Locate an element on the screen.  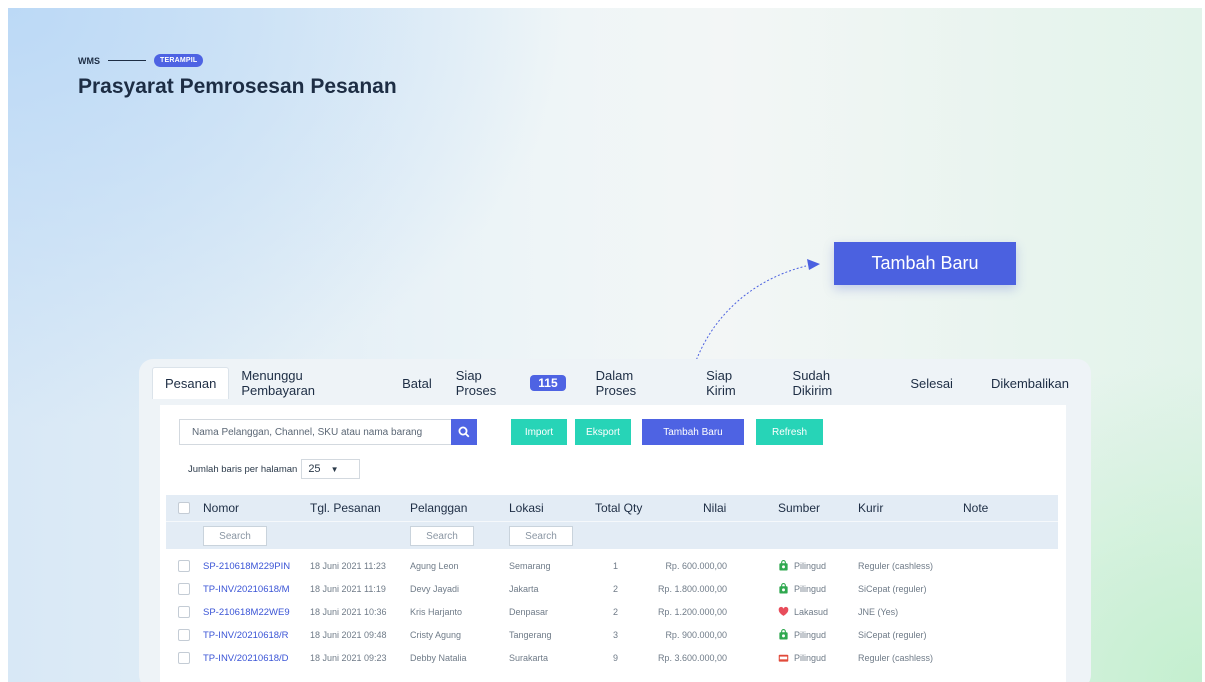
cell-nilai: Rp. 600.000,00 is located at coordinates (696, 566).